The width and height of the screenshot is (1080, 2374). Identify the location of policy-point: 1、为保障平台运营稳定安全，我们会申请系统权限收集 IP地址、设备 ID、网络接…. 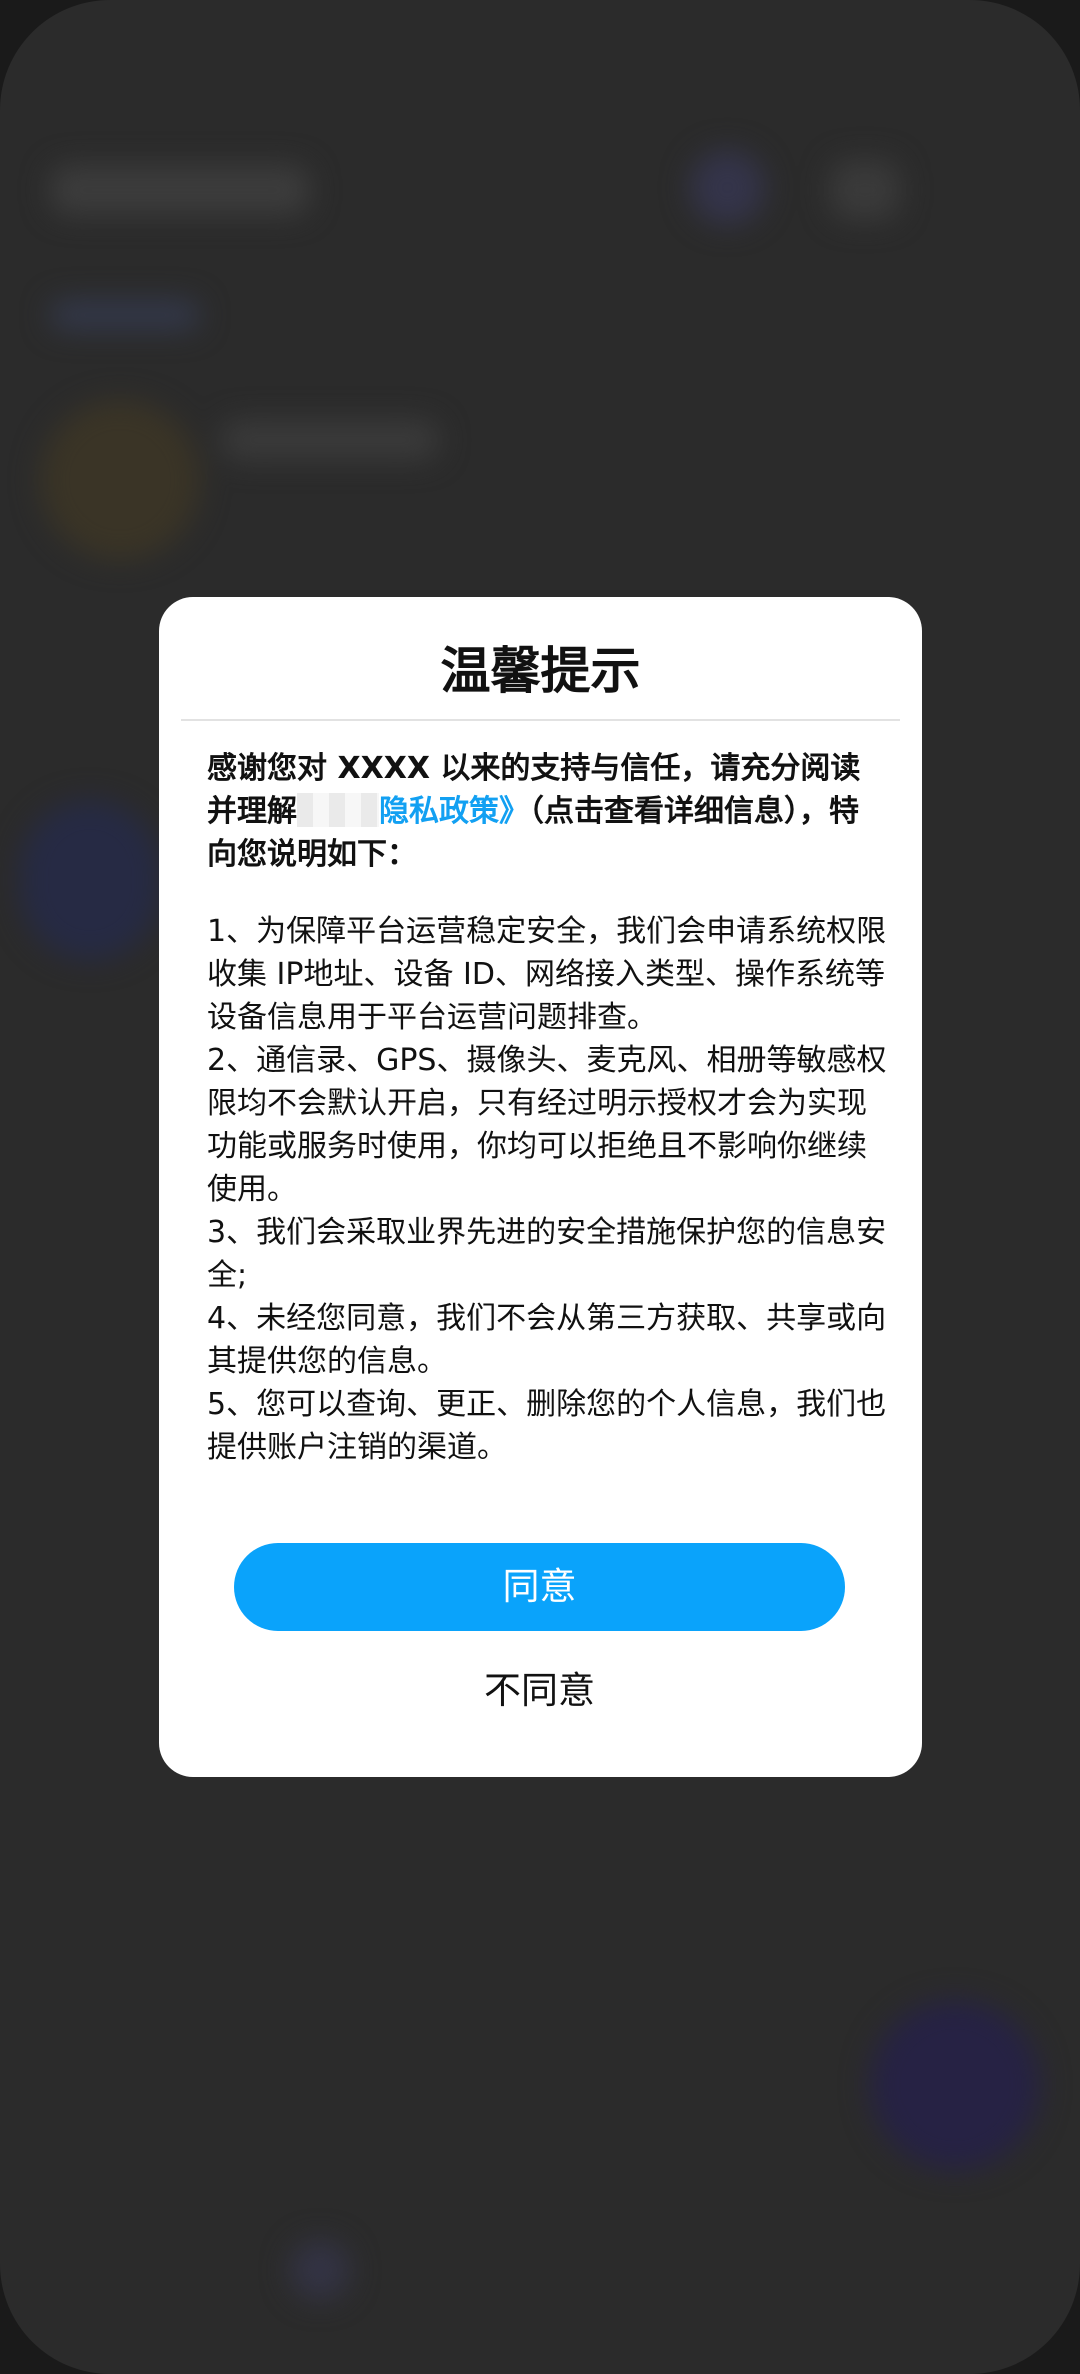
(547, 974).